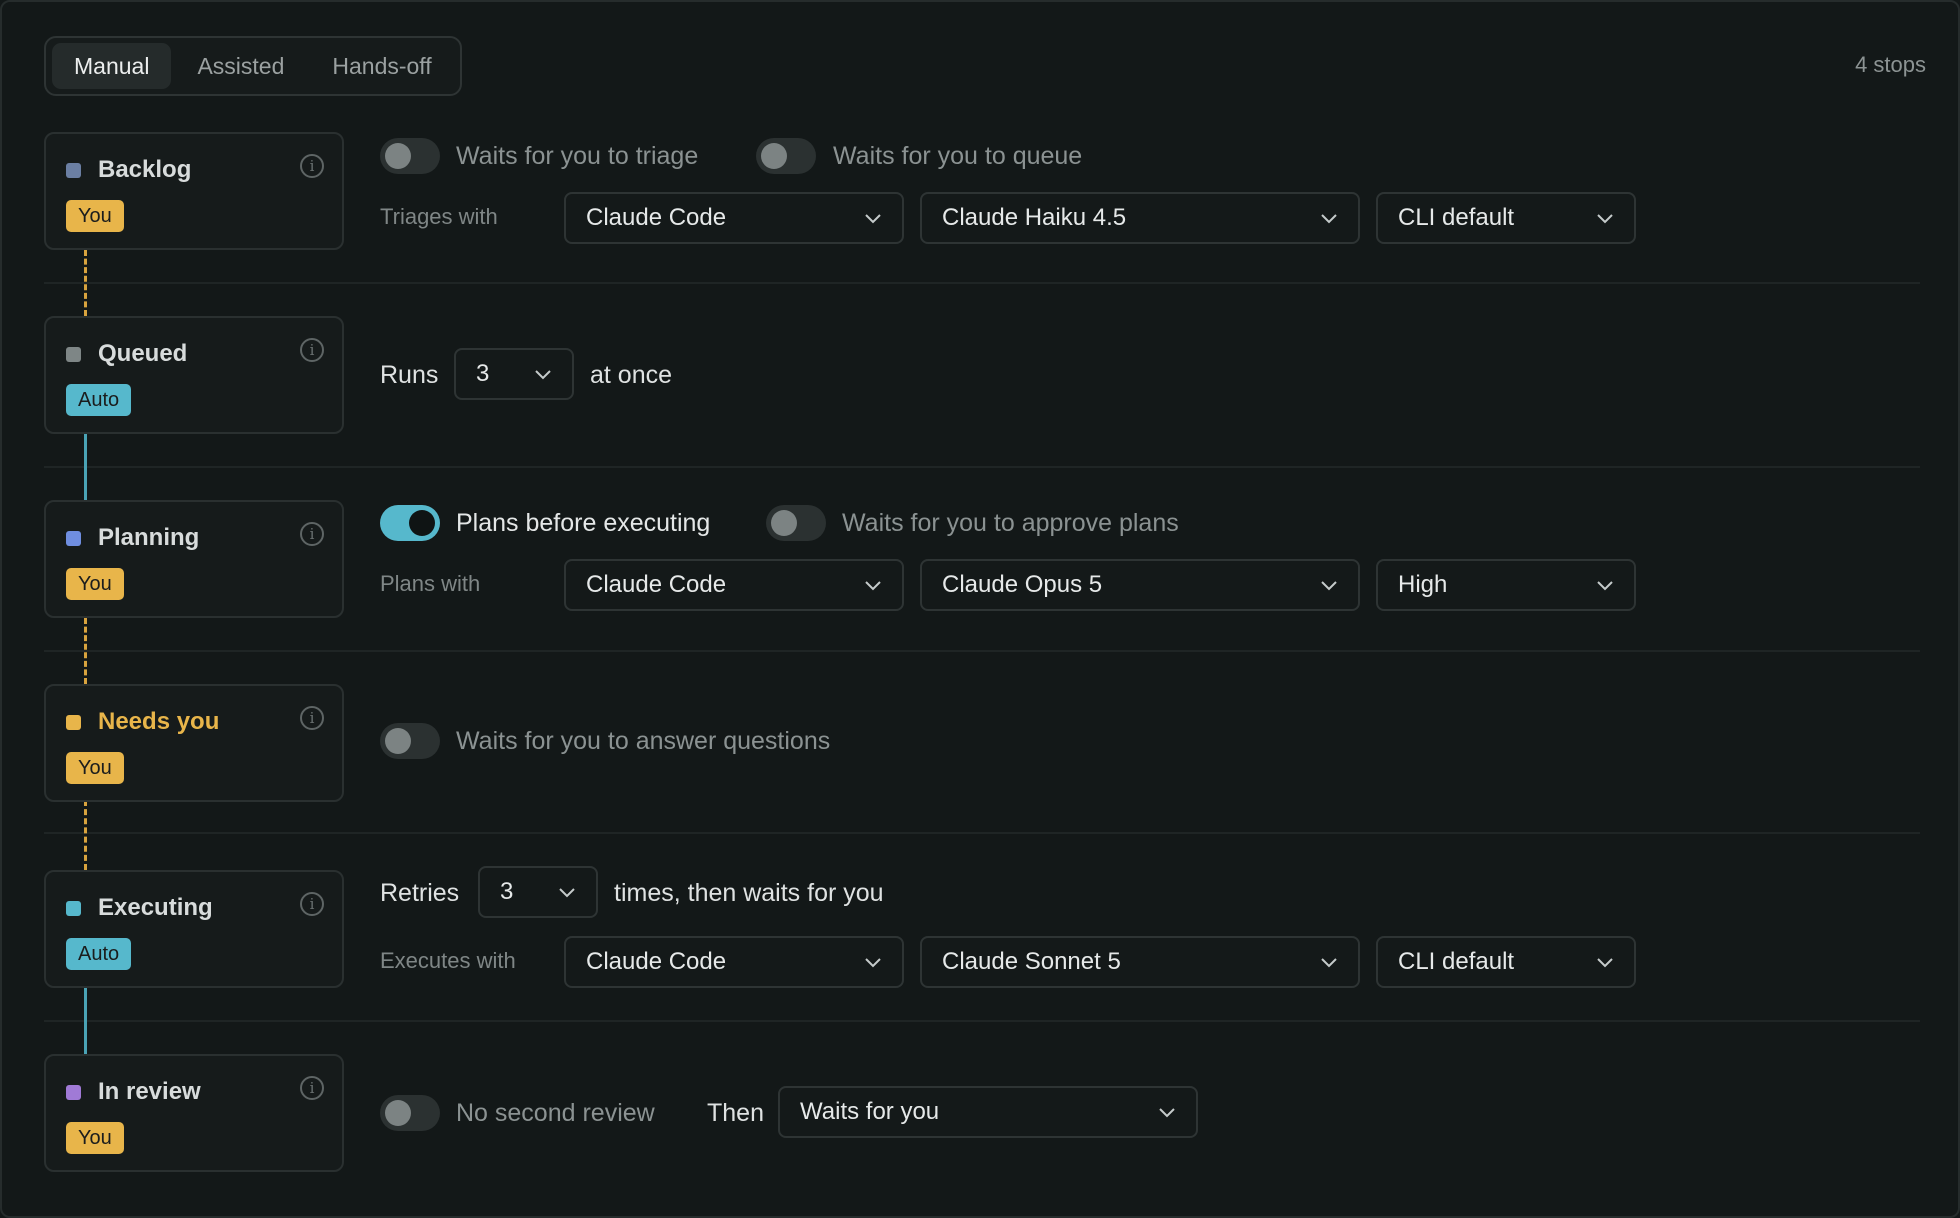 This screenshot has height=1218, width=1960. Describe the element at coordinates (430, 583) in the screenshot. I see `plans-with-label: Plans with` at that location.